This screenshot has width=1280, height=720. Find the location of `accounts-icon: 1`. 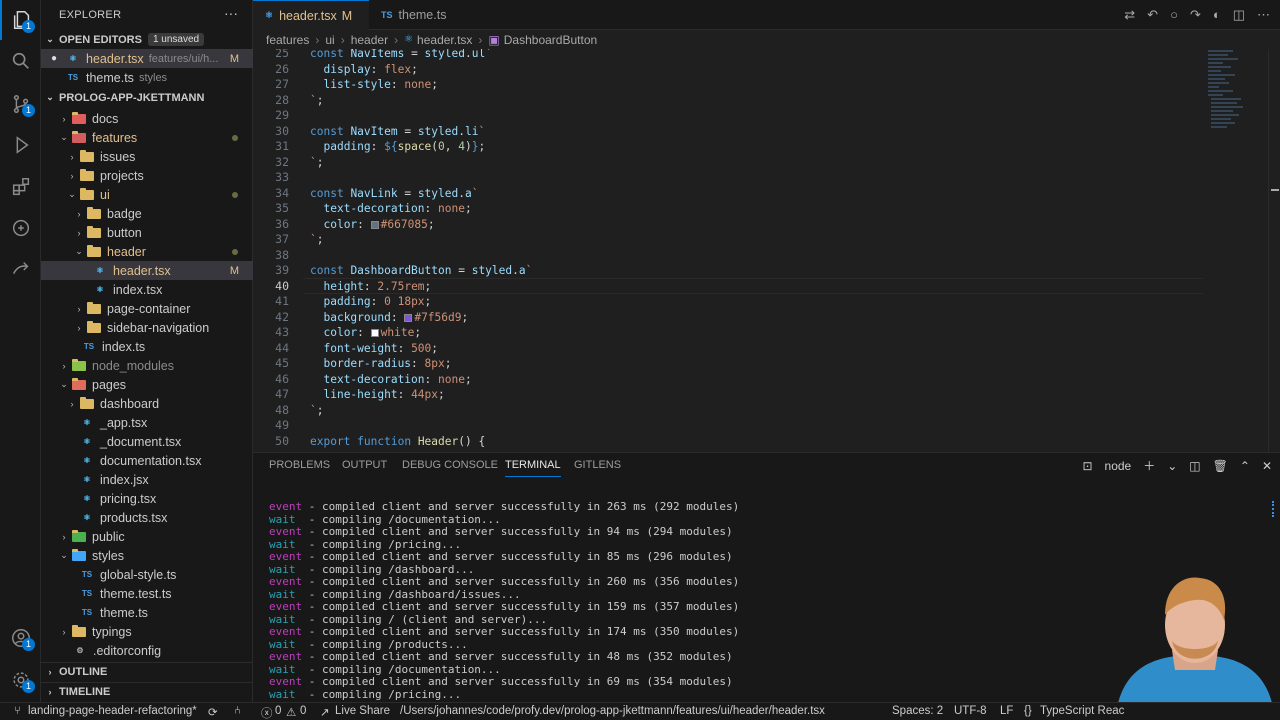

accounts-icon: 1 is located at coordinates (20, 638).